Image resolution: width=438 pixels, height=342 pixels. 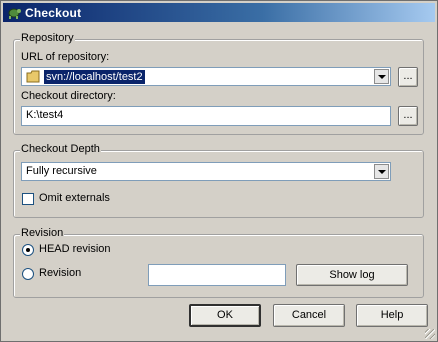 I want to click on show-log-button: Show log, so click(x=352, y=275).